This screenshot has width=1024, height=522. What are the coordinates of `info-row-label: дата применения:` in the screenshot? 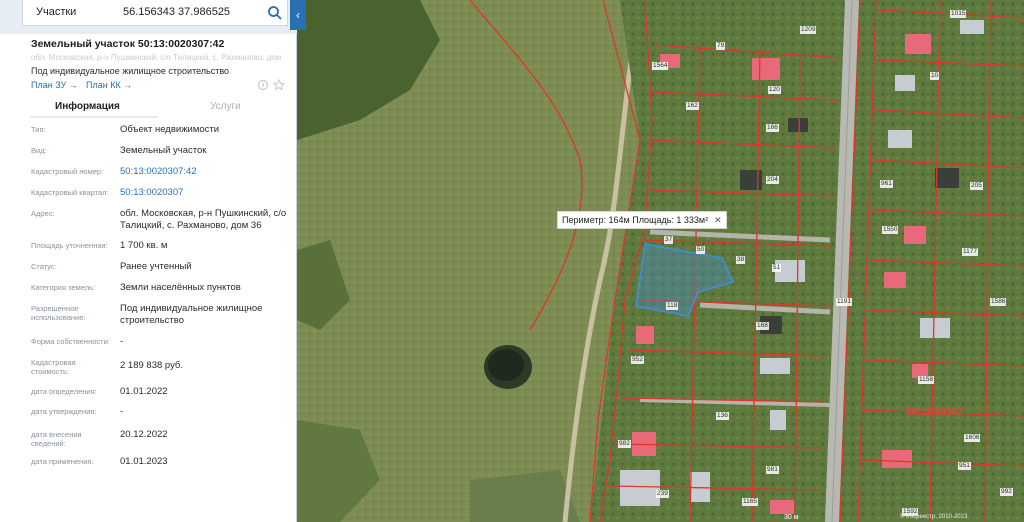 It's located at (62, 461).